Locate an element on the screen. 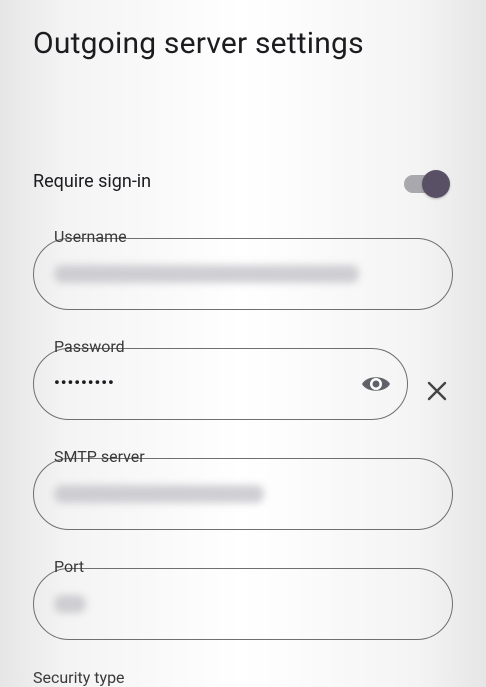 The width and height of the screenshot is (486, 687). smtp-server-field: SMTP server is located at coordinates (243, 488).